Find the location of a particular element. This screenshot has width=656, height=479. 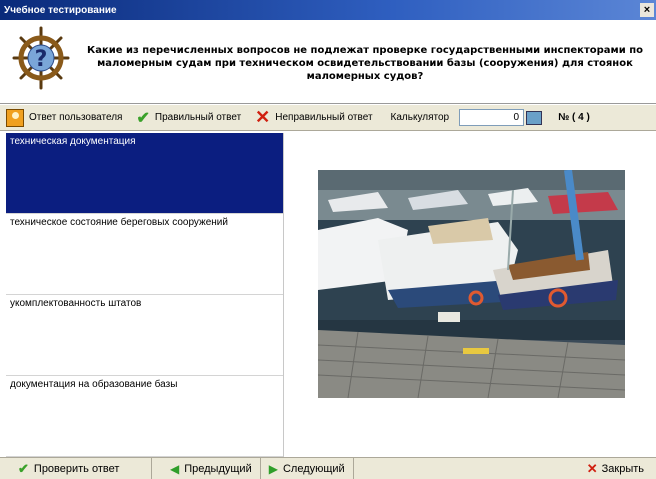

previous-label: Предыдущий is located at coordinates (218, 468).